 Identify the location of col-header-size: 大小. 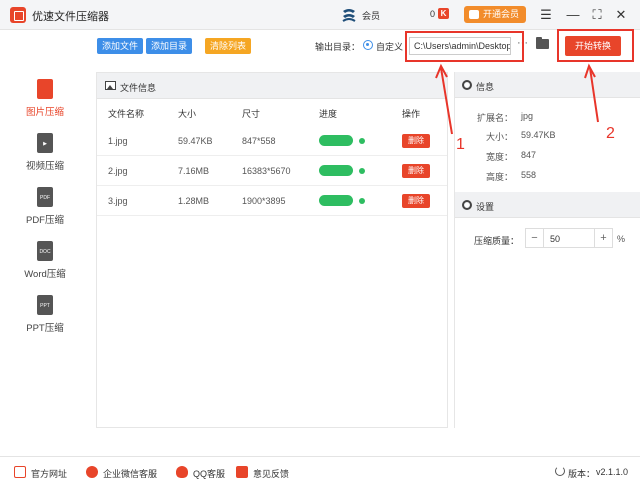
(187, 114).